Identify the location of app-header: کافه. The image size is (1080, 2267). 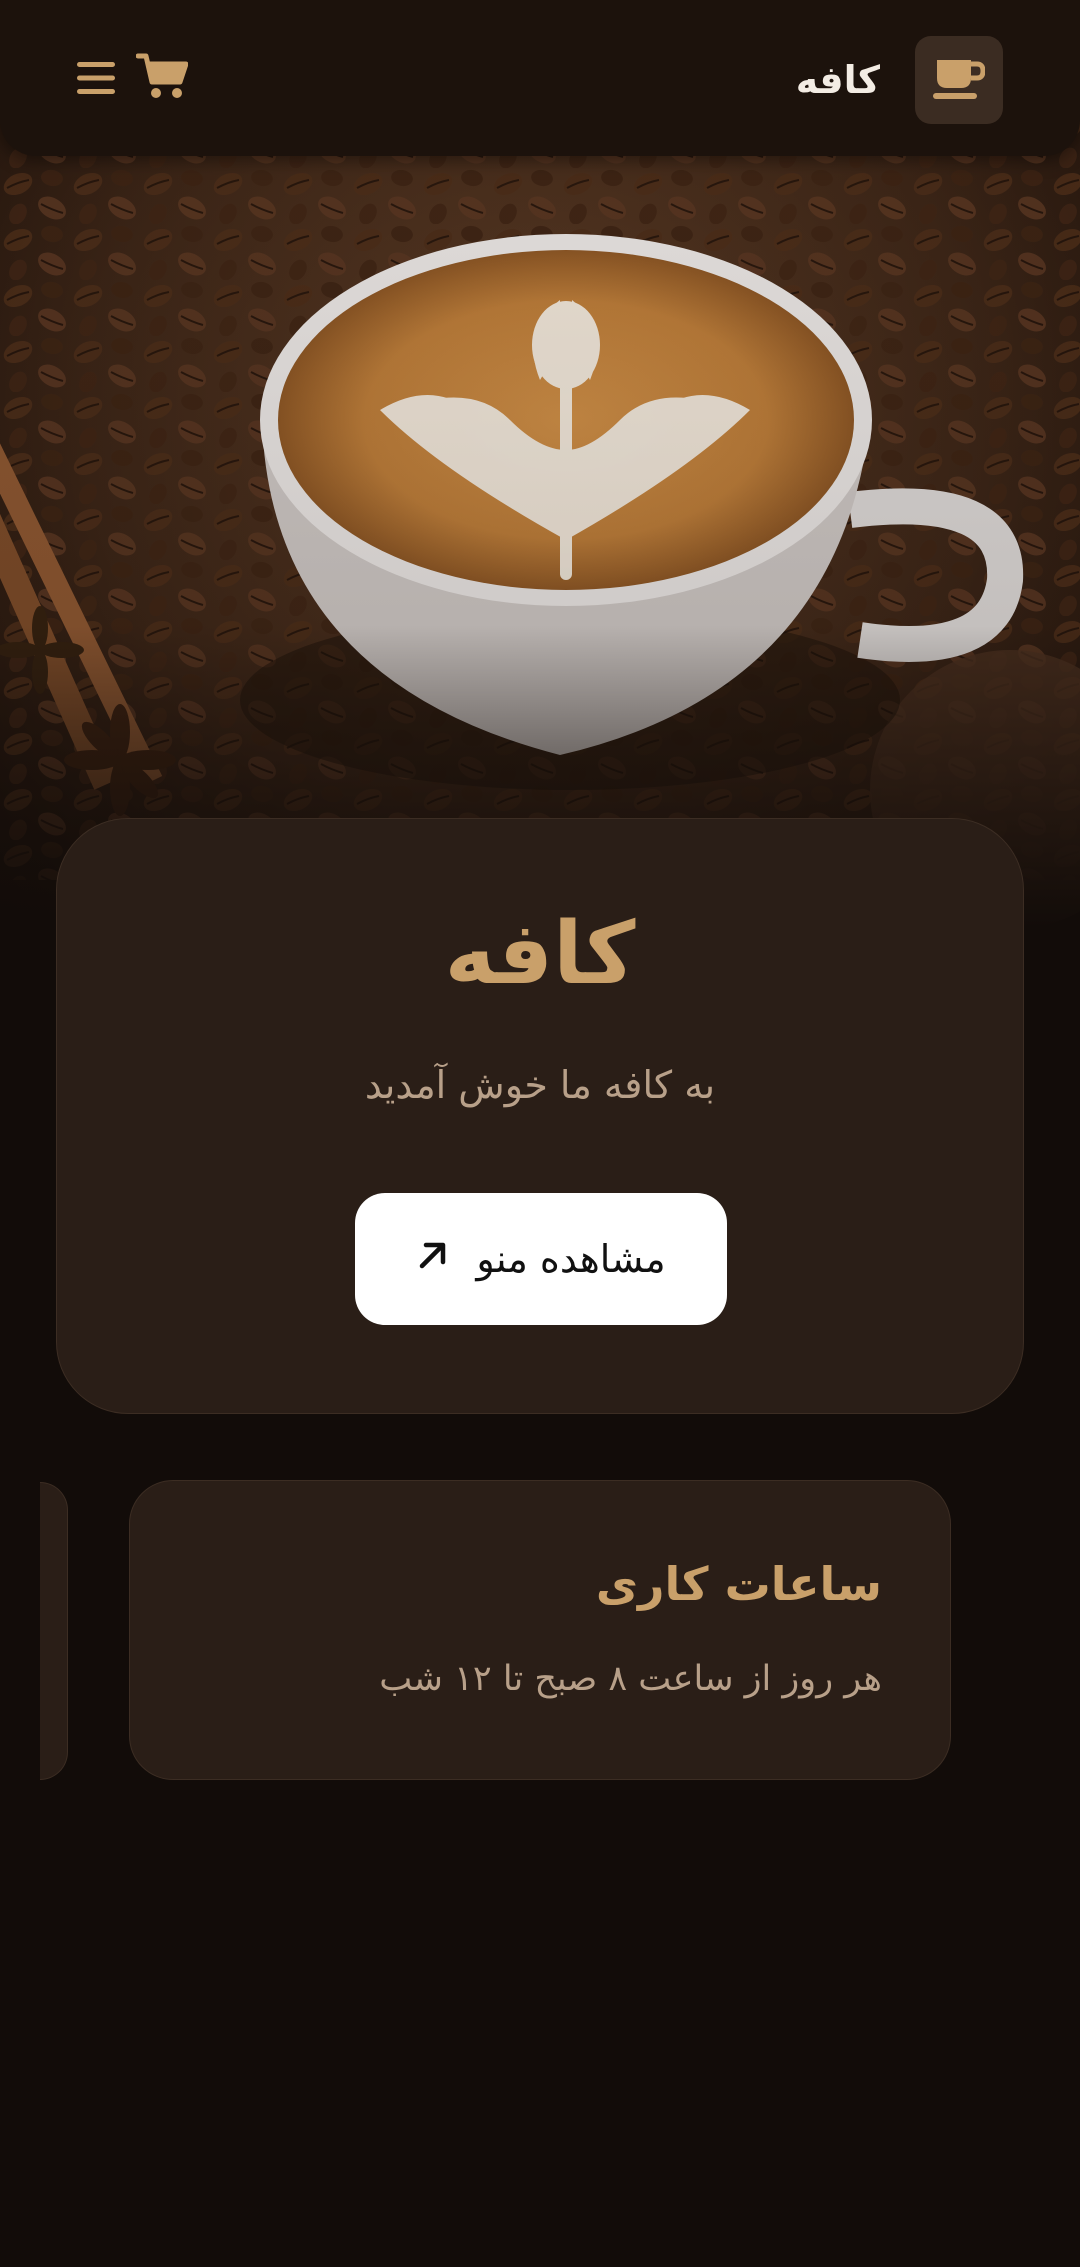
(540, 78).